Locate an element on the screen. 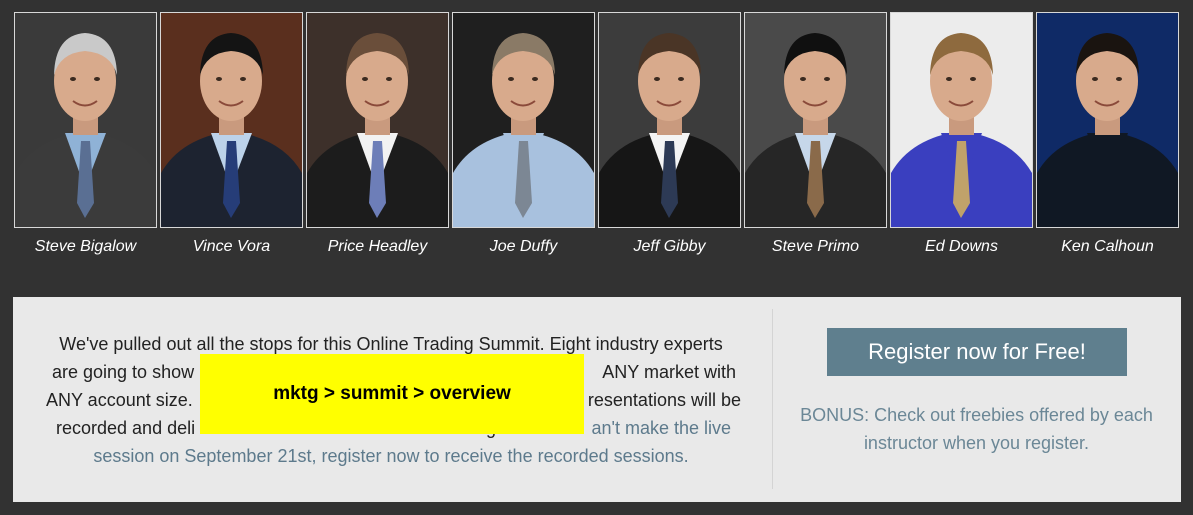  speaker-name: Steve Primo is located at coordinates (815, 246).